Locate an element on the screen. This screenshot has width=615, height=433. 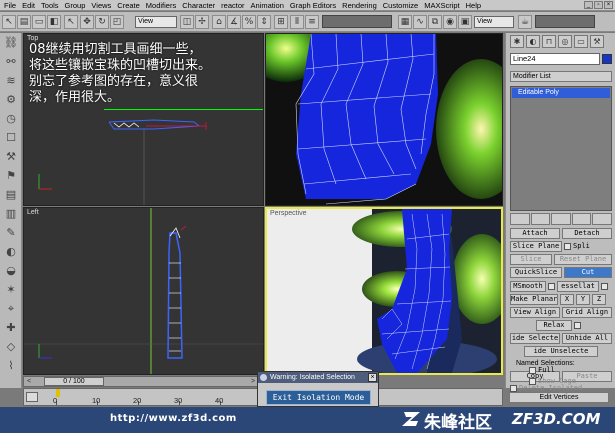
window-cross-icon: ◧ is located at coordinates (54, 22).